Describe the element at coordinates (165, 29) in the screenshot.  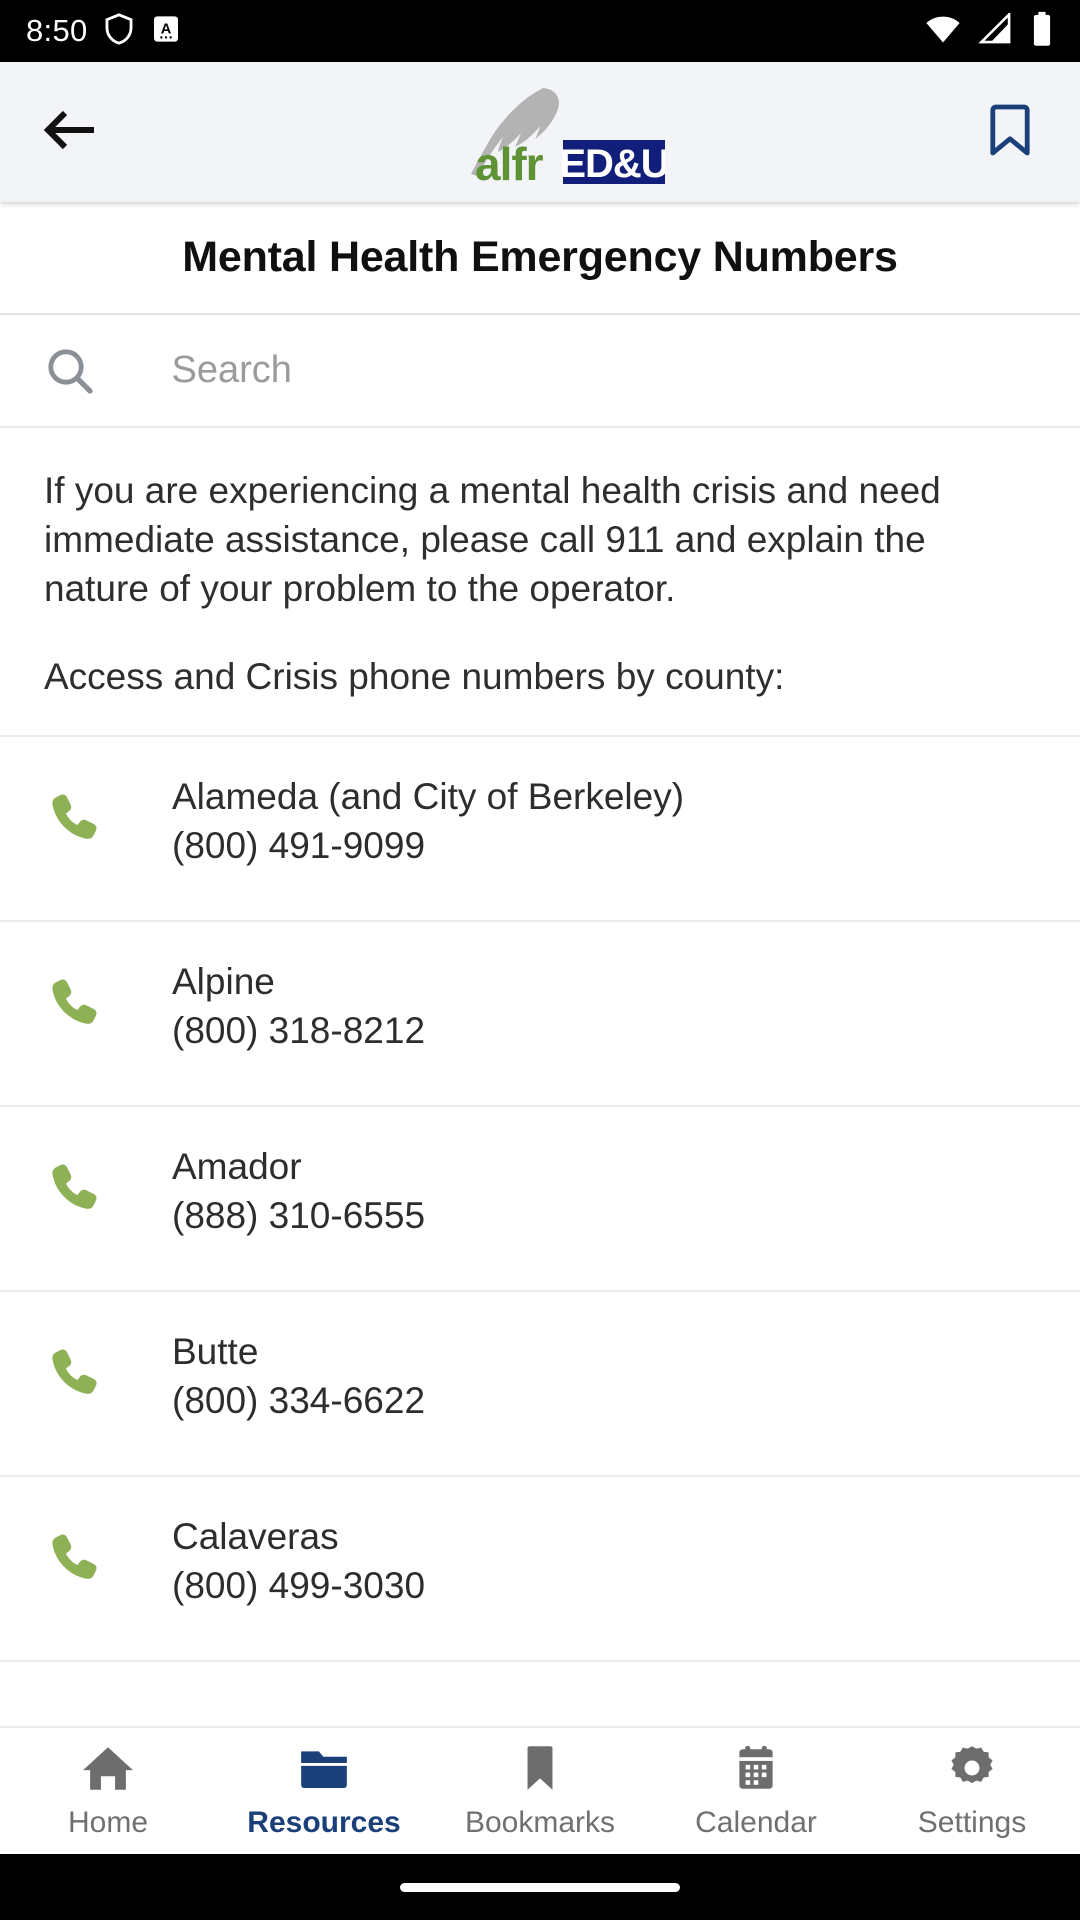
I see `svg-text: A` at that location.